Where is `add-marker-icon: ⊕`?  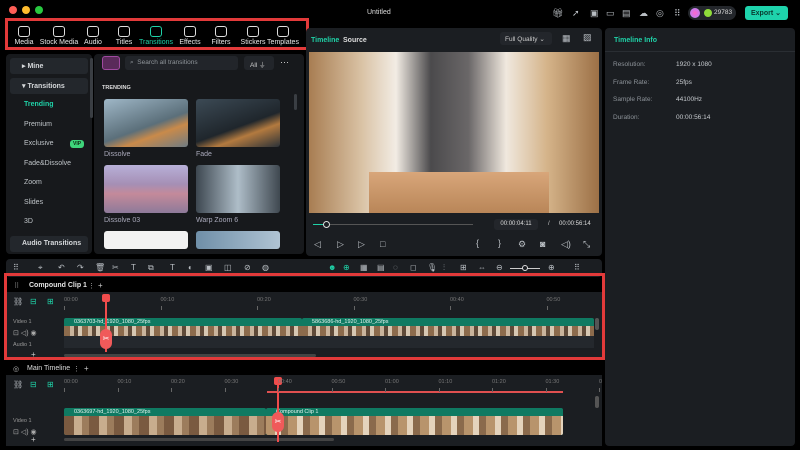 add-marker-icon: ⊕ is located at coordinates (346, 267).